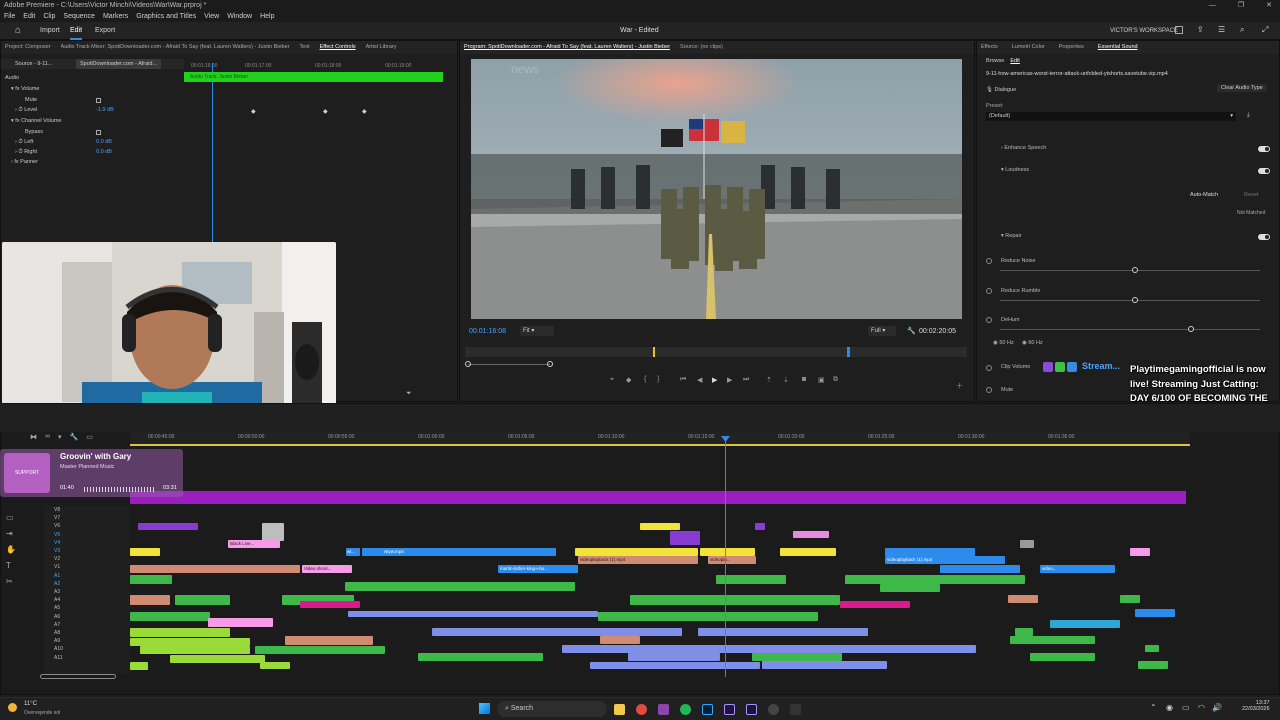  Describe the element at coordinates (1241, 5) in the screenshot. I see `maximize-button: ❐` at that location.